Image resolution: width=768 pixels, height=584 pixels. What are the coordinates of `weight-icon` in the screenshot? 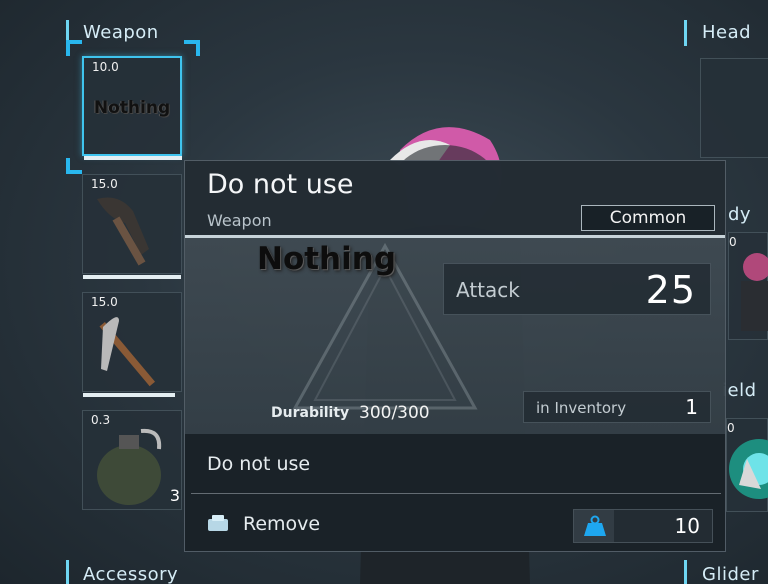 It's located at (595, 525).